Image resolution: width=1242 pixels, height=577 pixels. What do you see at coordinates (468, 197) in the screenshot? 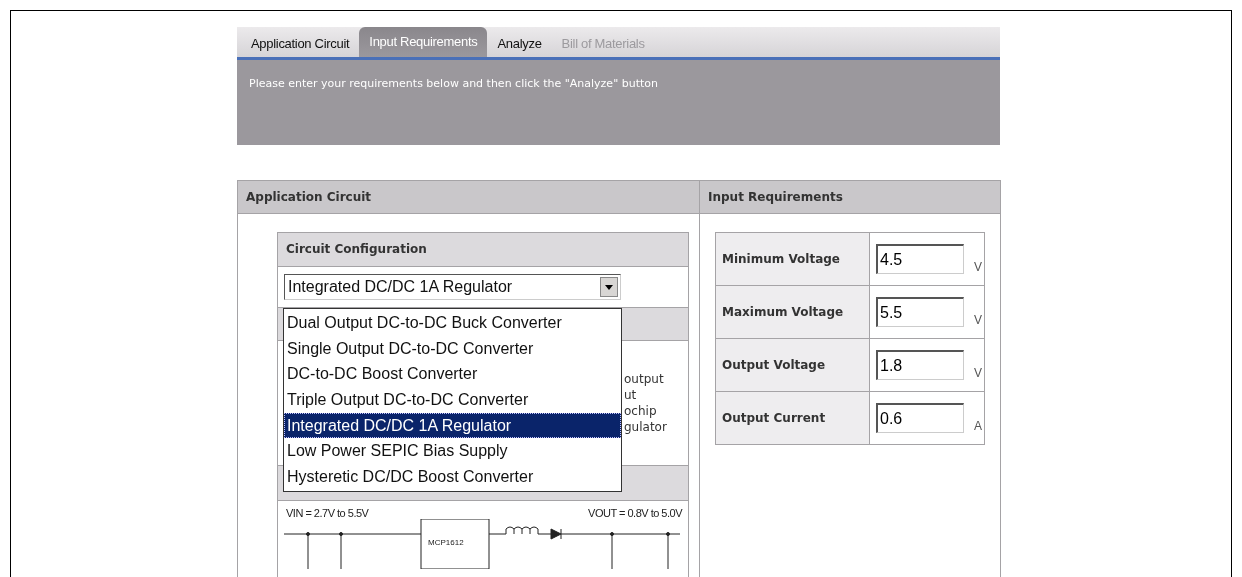
I see `panel-title: Application Circuit` at bounding box center [468, 197].